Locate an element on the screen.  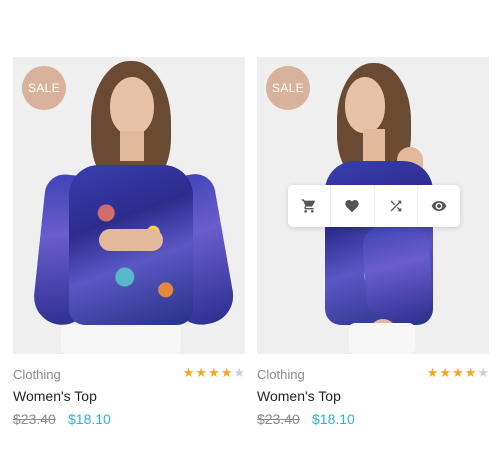
quick-actions-bar is located at coordinates (374, 206).